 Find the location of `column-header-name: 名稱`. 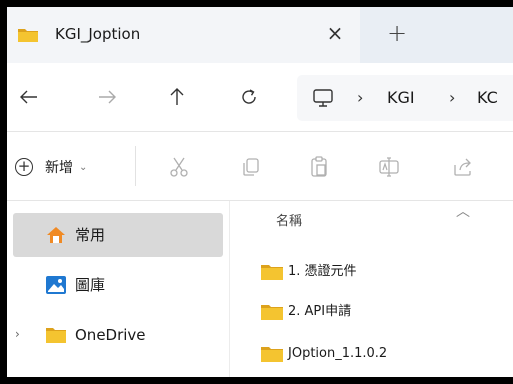

column-header-name: 名稱 is located at coordinates (289, 222).